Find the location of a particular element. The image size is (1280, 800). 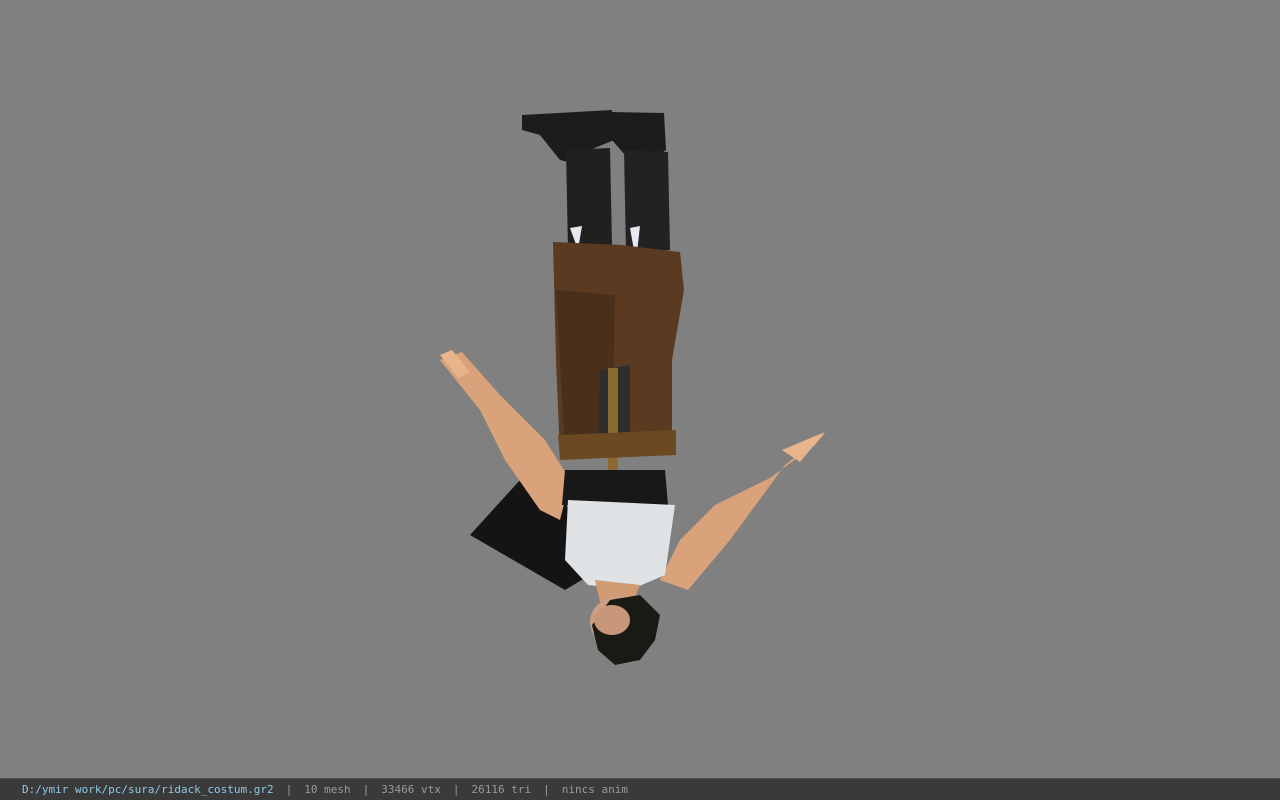

anim-status: nincs anim is located at coordinates (594, 789).